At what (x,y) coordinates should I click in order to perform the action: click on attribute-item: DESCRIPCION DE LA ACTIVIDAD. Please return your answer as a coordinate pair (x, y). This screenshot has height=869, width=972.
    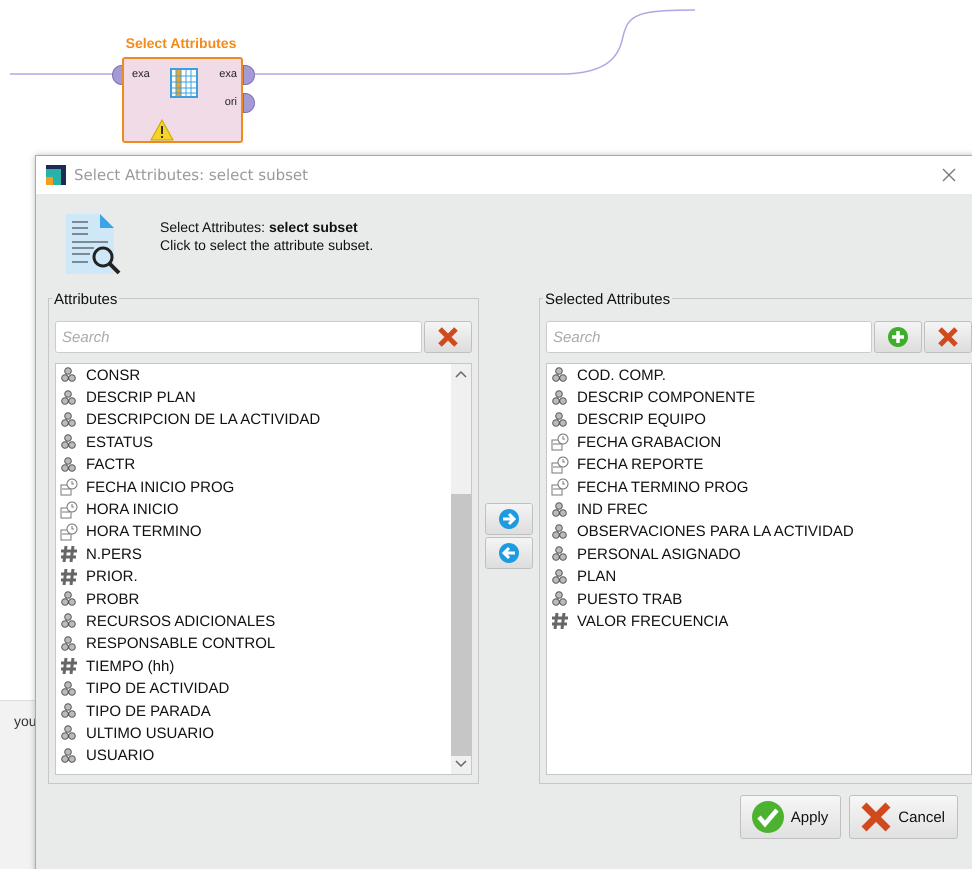
    Looking at the image, I should click on (203, 419).